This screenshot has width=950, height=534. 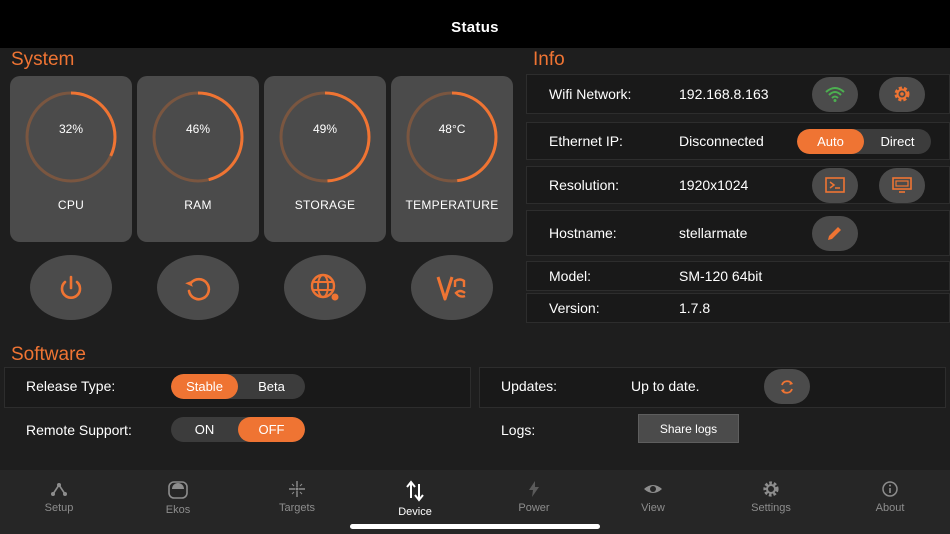 I want to click on remote-support-label: Remote Support:, so click(x=79, y=430).